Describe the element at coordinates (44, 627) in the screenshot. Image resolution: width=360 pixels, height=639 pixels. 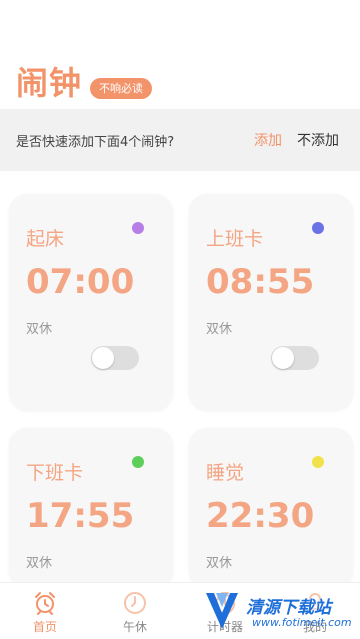
I see `tab-label: 首页` at that location.